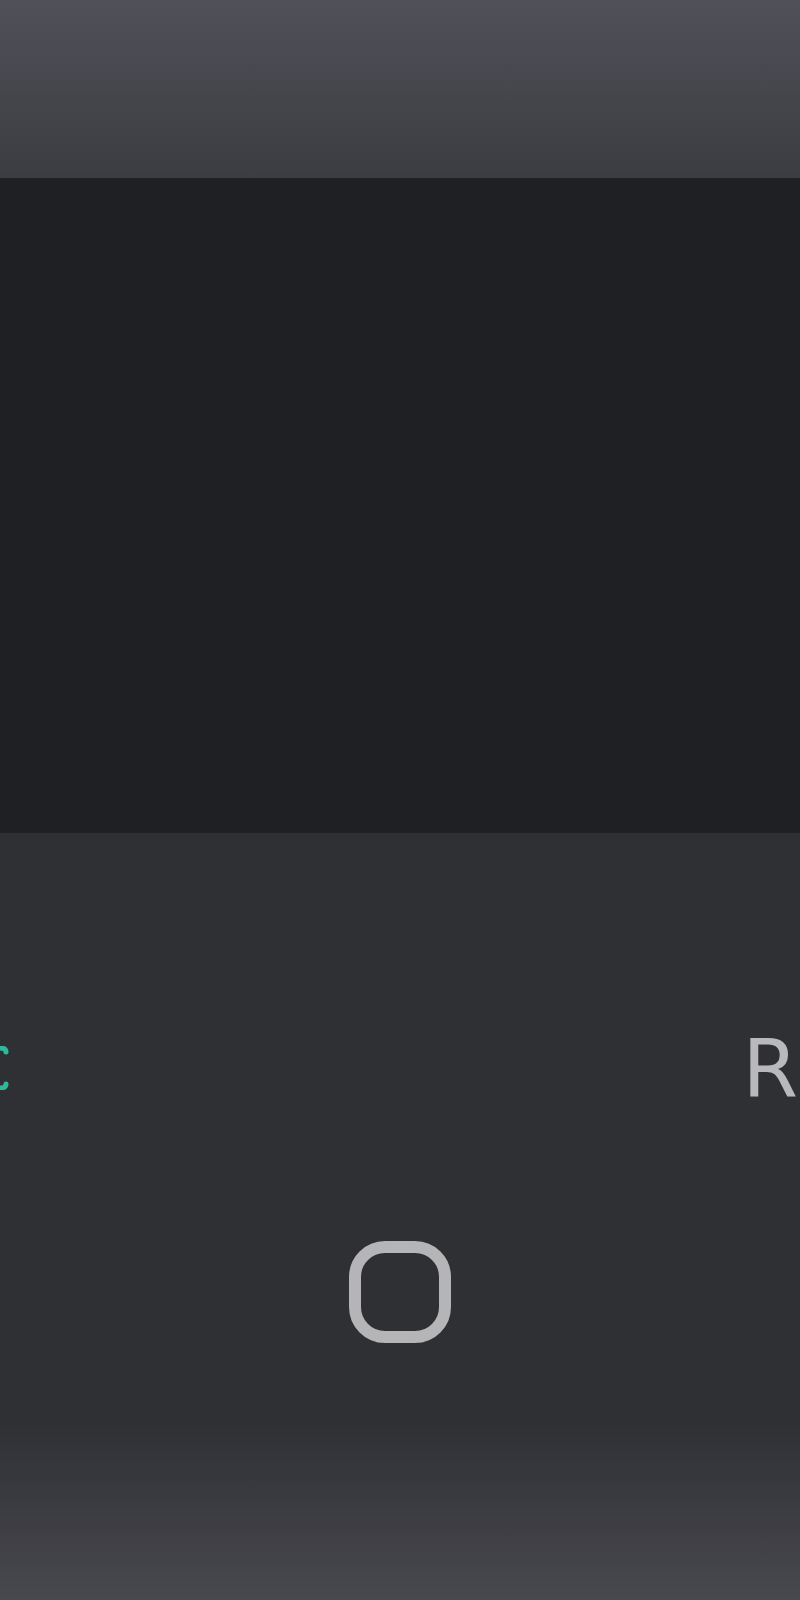  What do you see at coordinates (770, 1070) in the screenshot?
I see `side-label: R` at bounding box center [770, 1070].